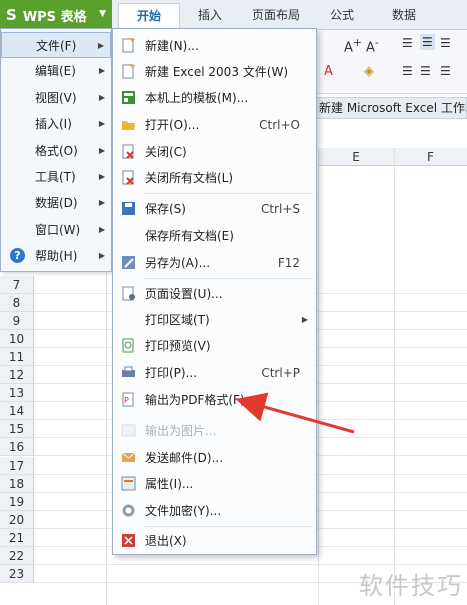  I want to click on watermark-text: 软件技巧, so click(411, 586).